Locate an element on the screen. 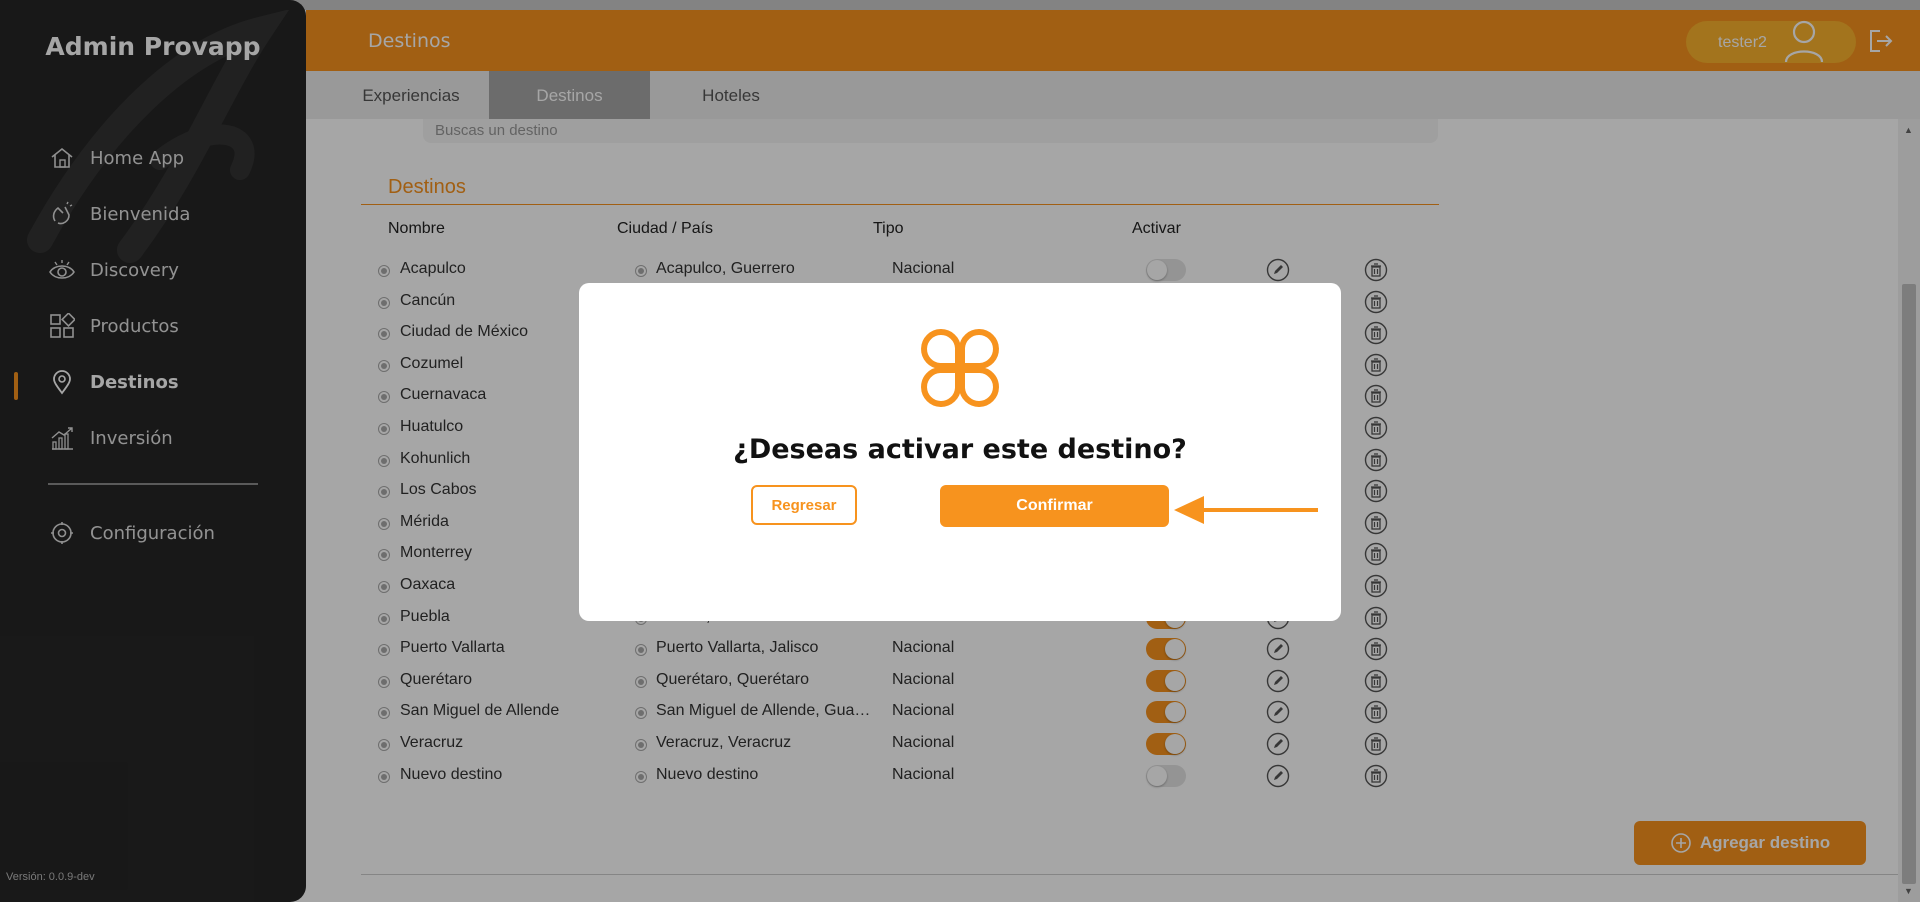  back-button: Regresar is located at coordinates (804, 505).